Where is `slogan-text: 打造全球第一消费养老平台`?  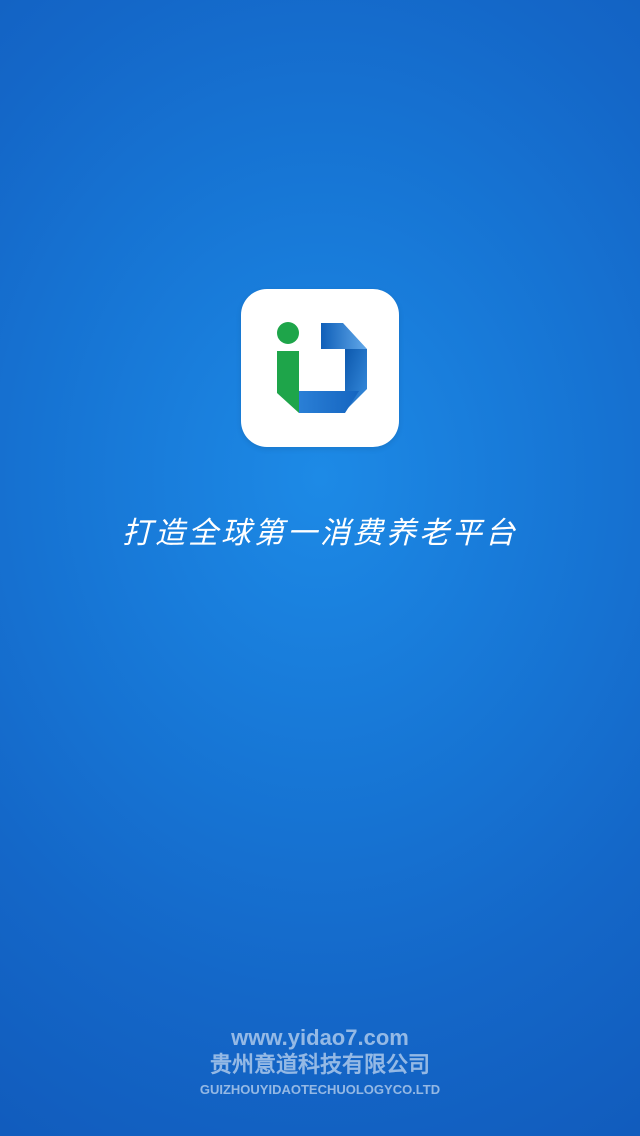
slogan-text: 打造全球第一消费养老平台 is located at coordinates (320, 533).